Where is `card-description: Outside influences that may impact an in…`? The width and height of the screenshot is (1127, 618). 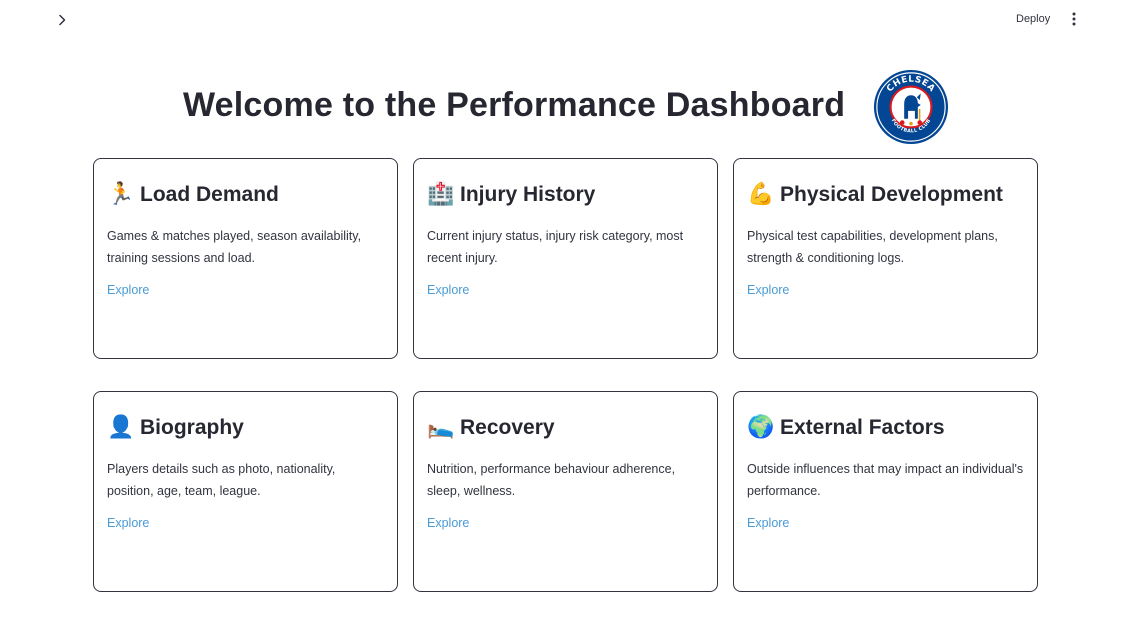
card-description: Outside influences that may impact an in… is located at coordinates (885, 480).